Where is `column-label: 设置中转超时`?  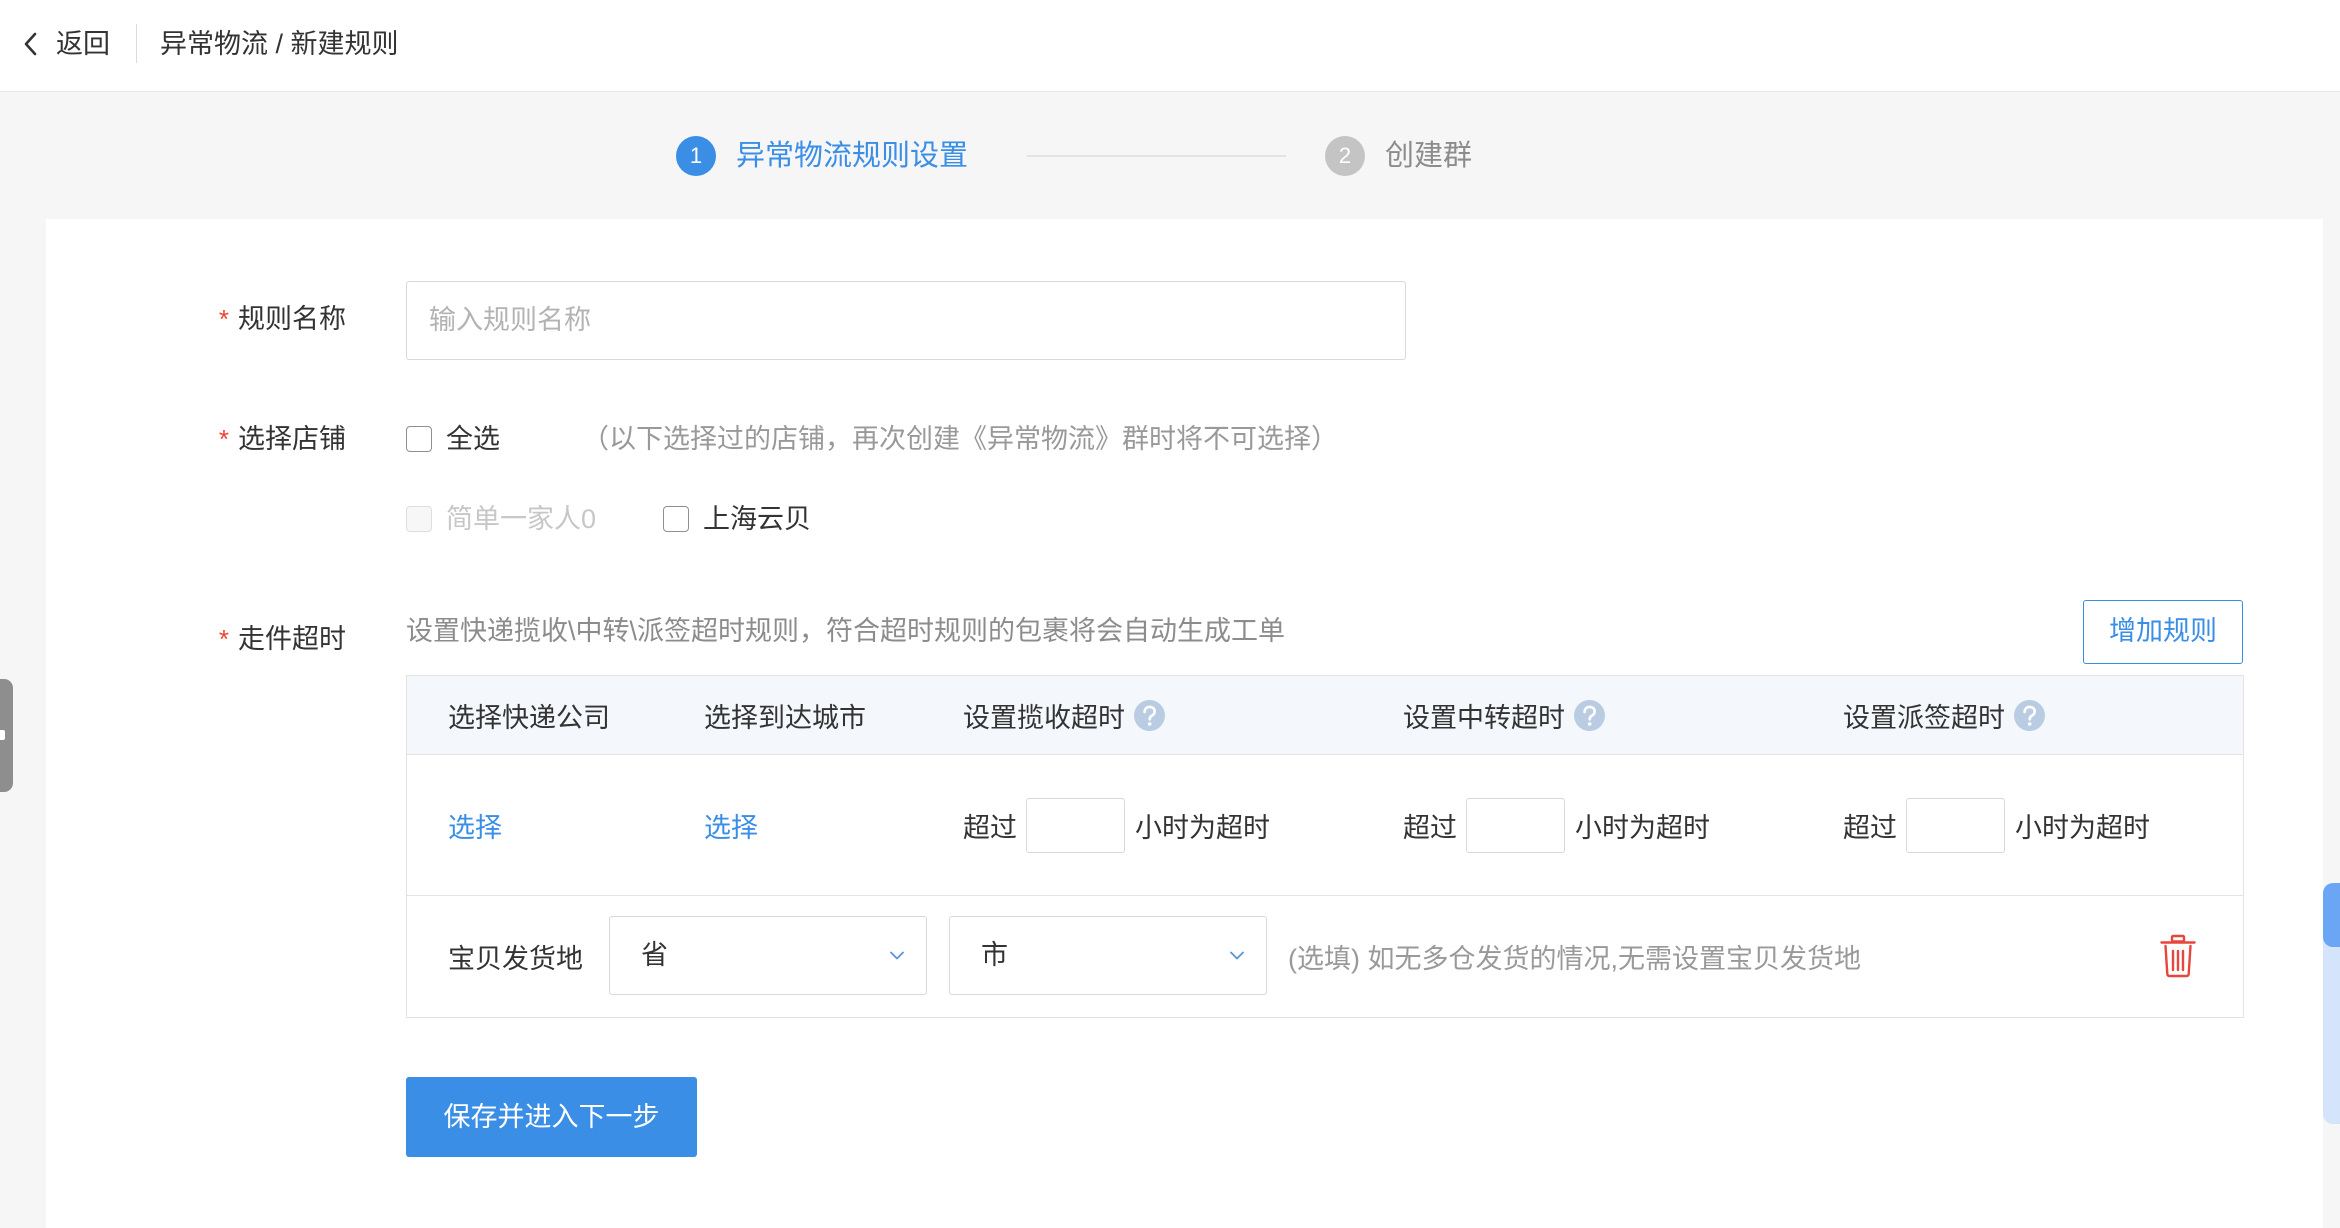
column-label: 设置中转超时 is located at coordinates (1484, 717).